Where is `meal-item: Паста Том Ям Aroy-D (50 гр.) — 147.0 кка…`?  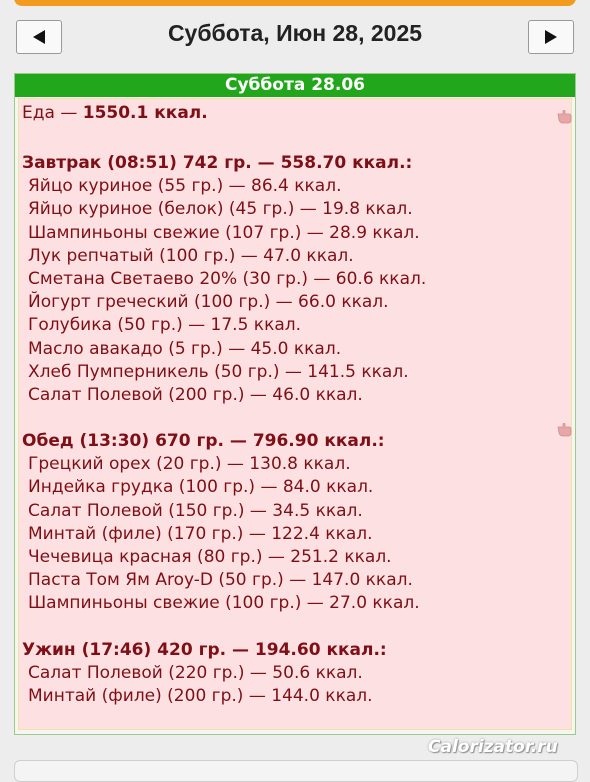 meal-item: Паста Том Ям Aroy-D (50 гр.) — 147.0 кка… is located at coordinates (220, 580).